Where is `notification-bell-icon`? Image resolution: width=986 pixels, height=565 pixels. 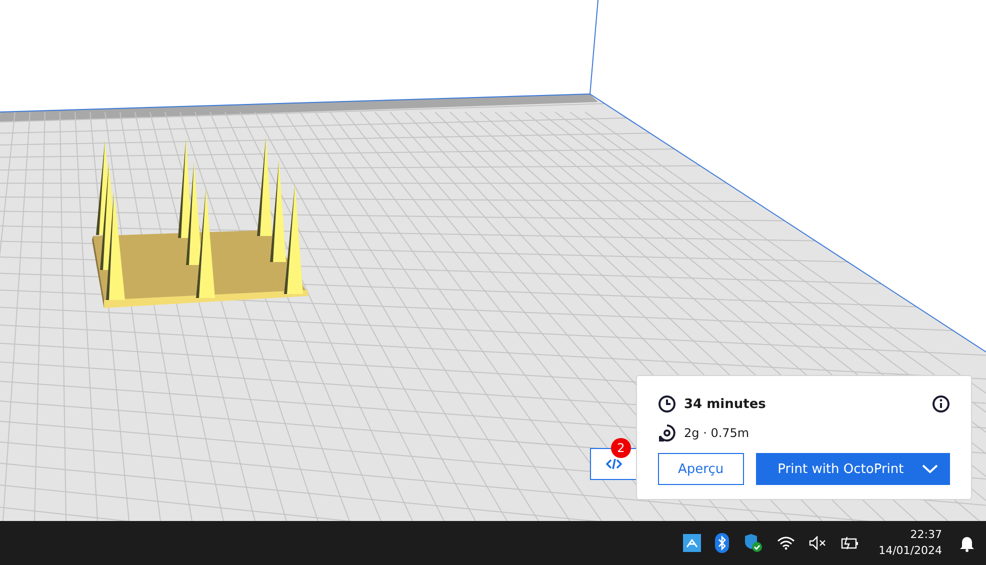 notification-bell-icon is located at coordinates (967, 543).